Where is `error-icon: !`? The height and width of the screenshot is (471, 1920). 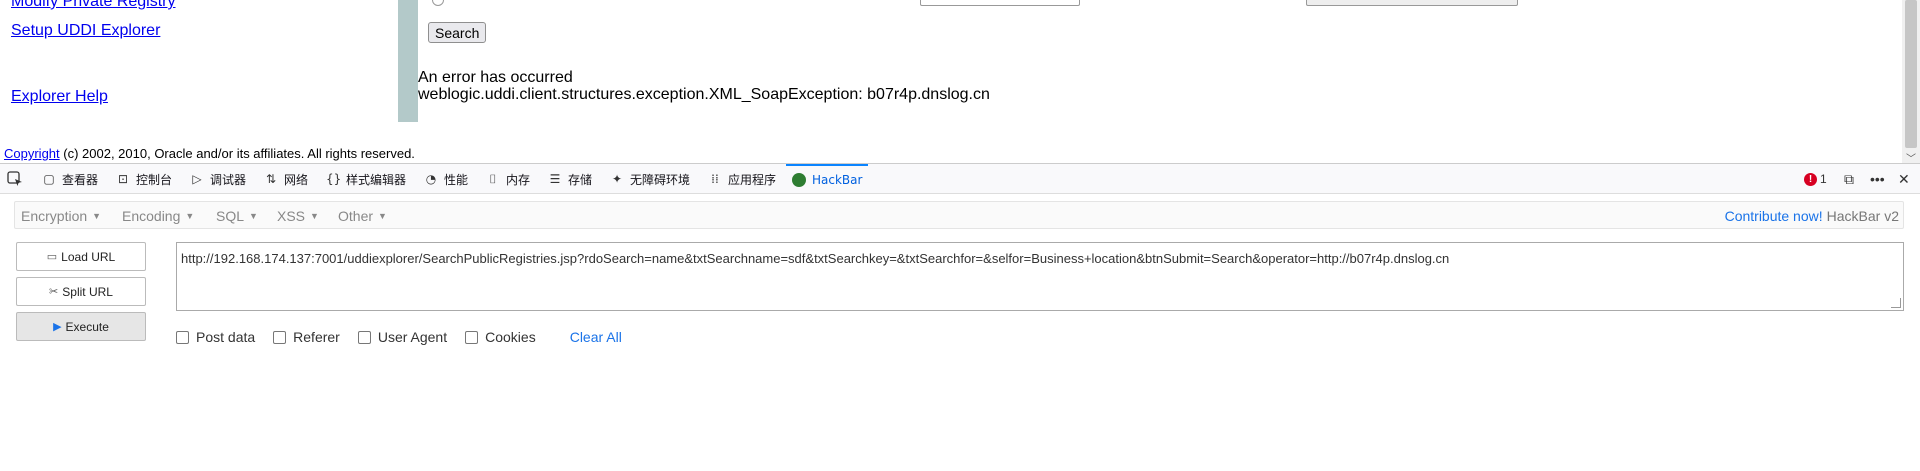
error-icon: ! is located at coordinates (1810, 179).